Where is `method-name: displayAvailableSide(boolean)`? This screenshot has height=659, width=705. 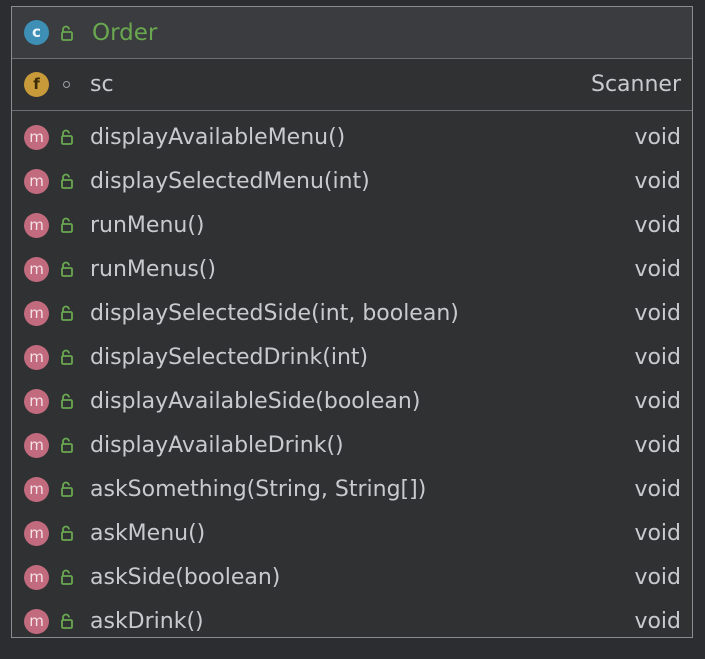
method-name: displayAvailableSide(boolean) is located at coordinates (255, 401).